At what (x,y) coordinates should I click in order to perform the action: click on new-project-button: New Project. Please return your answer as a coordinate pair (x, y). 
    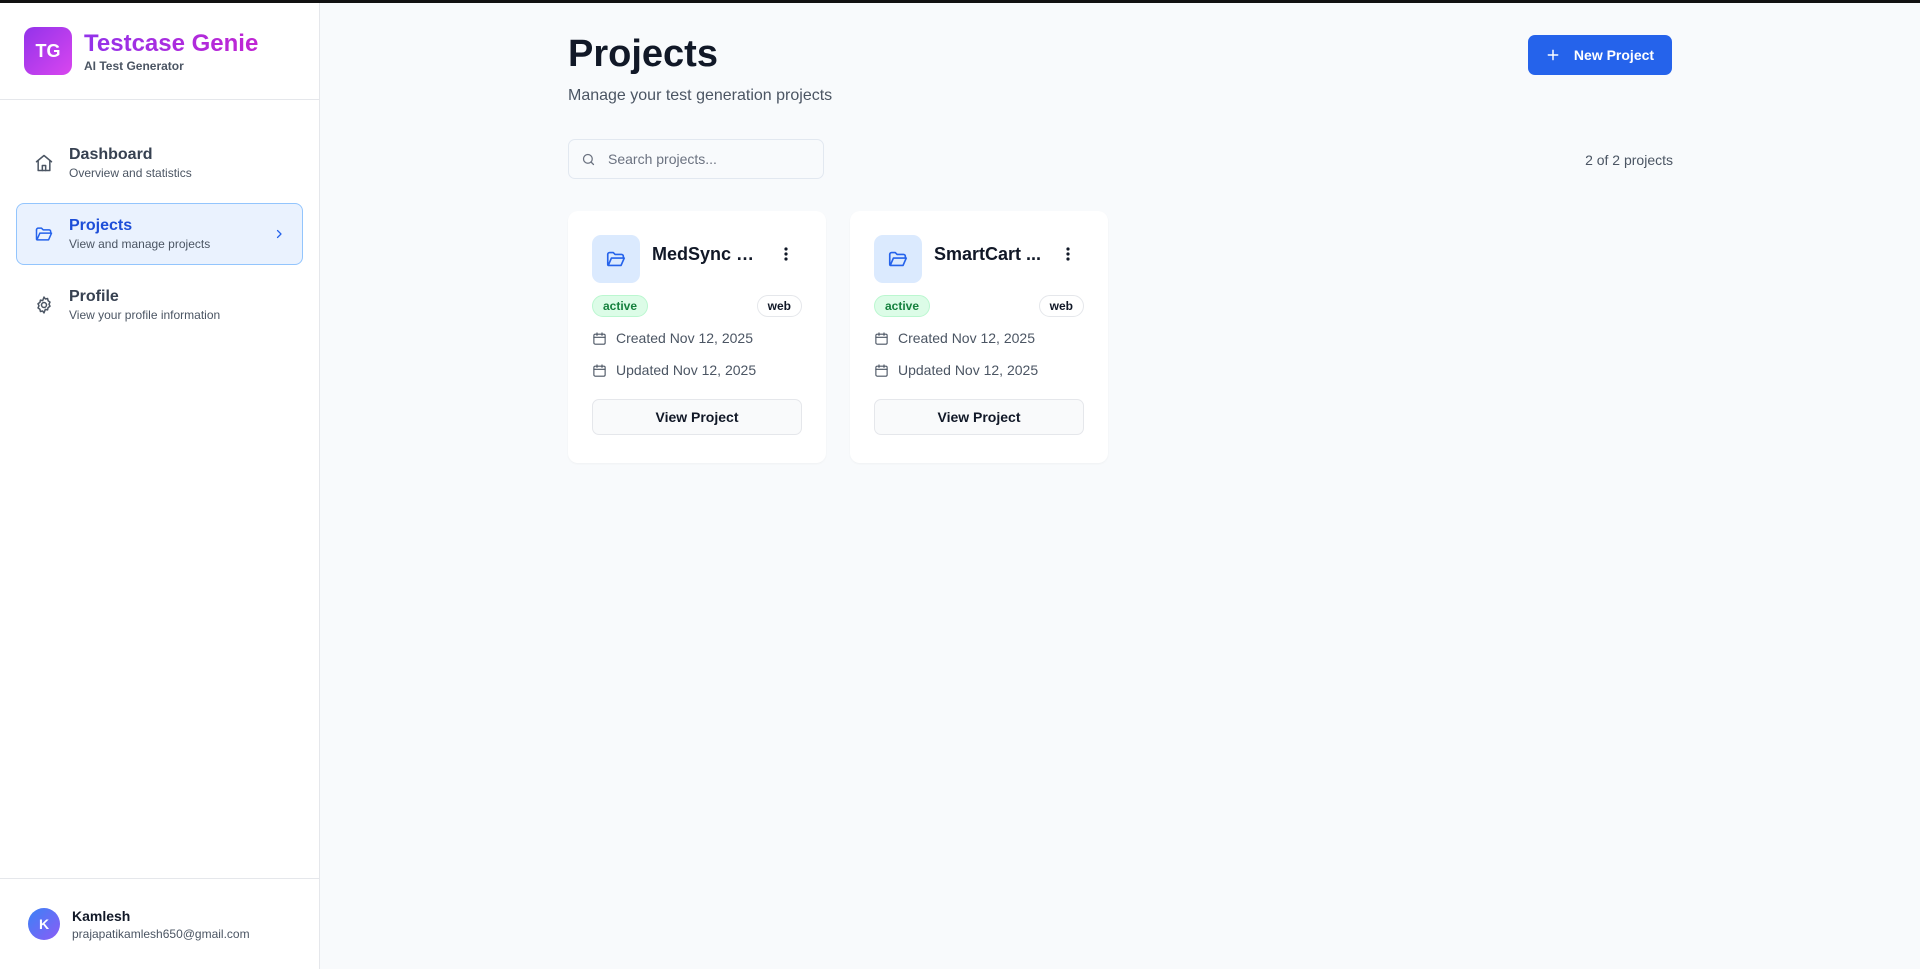
    Looking at the image, I should click on (1600, 55).